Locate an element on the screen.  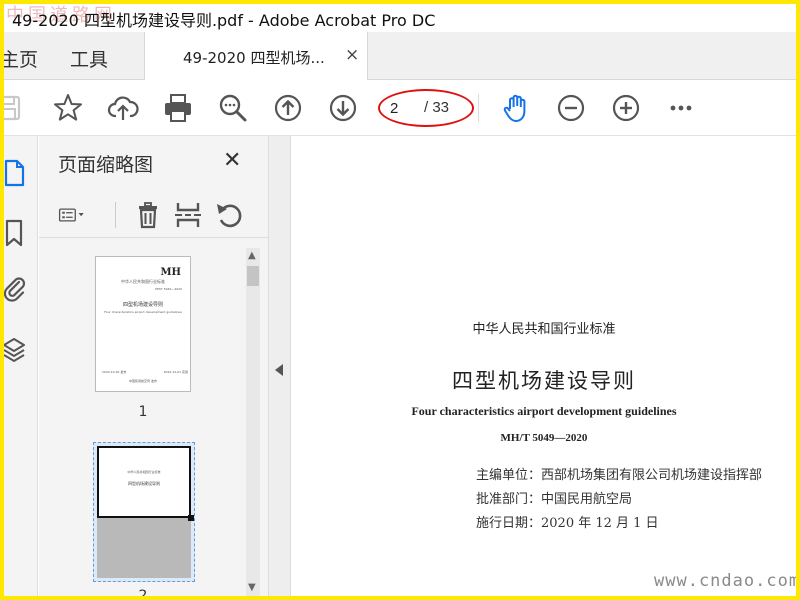
layers-icon is located at coordinates (16, 349).